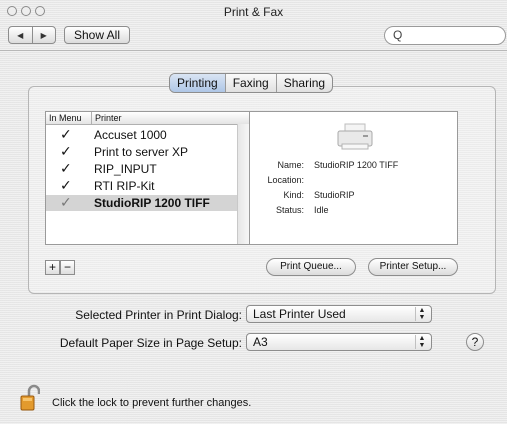  I want to click on show-all-button: Show All, so click(97, 35).